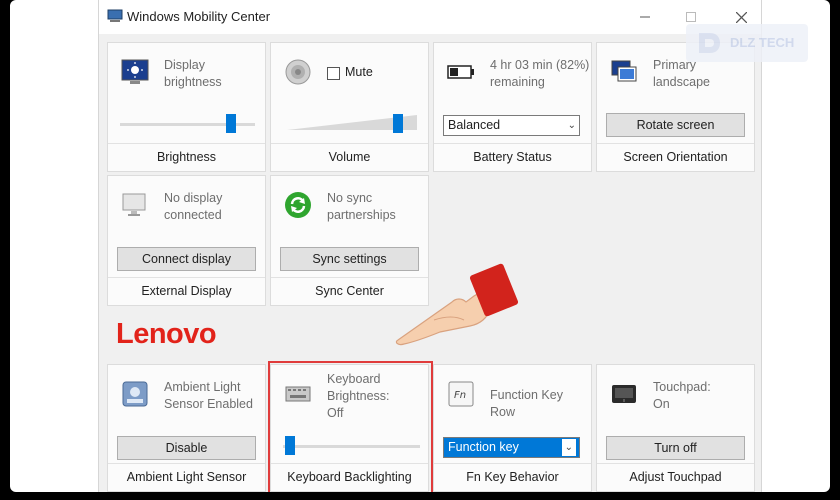 The height and width of the screenshot is (500, 840). What do you see at coordinates (166, 334) in the screenshot?
I see `lenovo-logo: Lenovo` at bounding box center [166, 334].